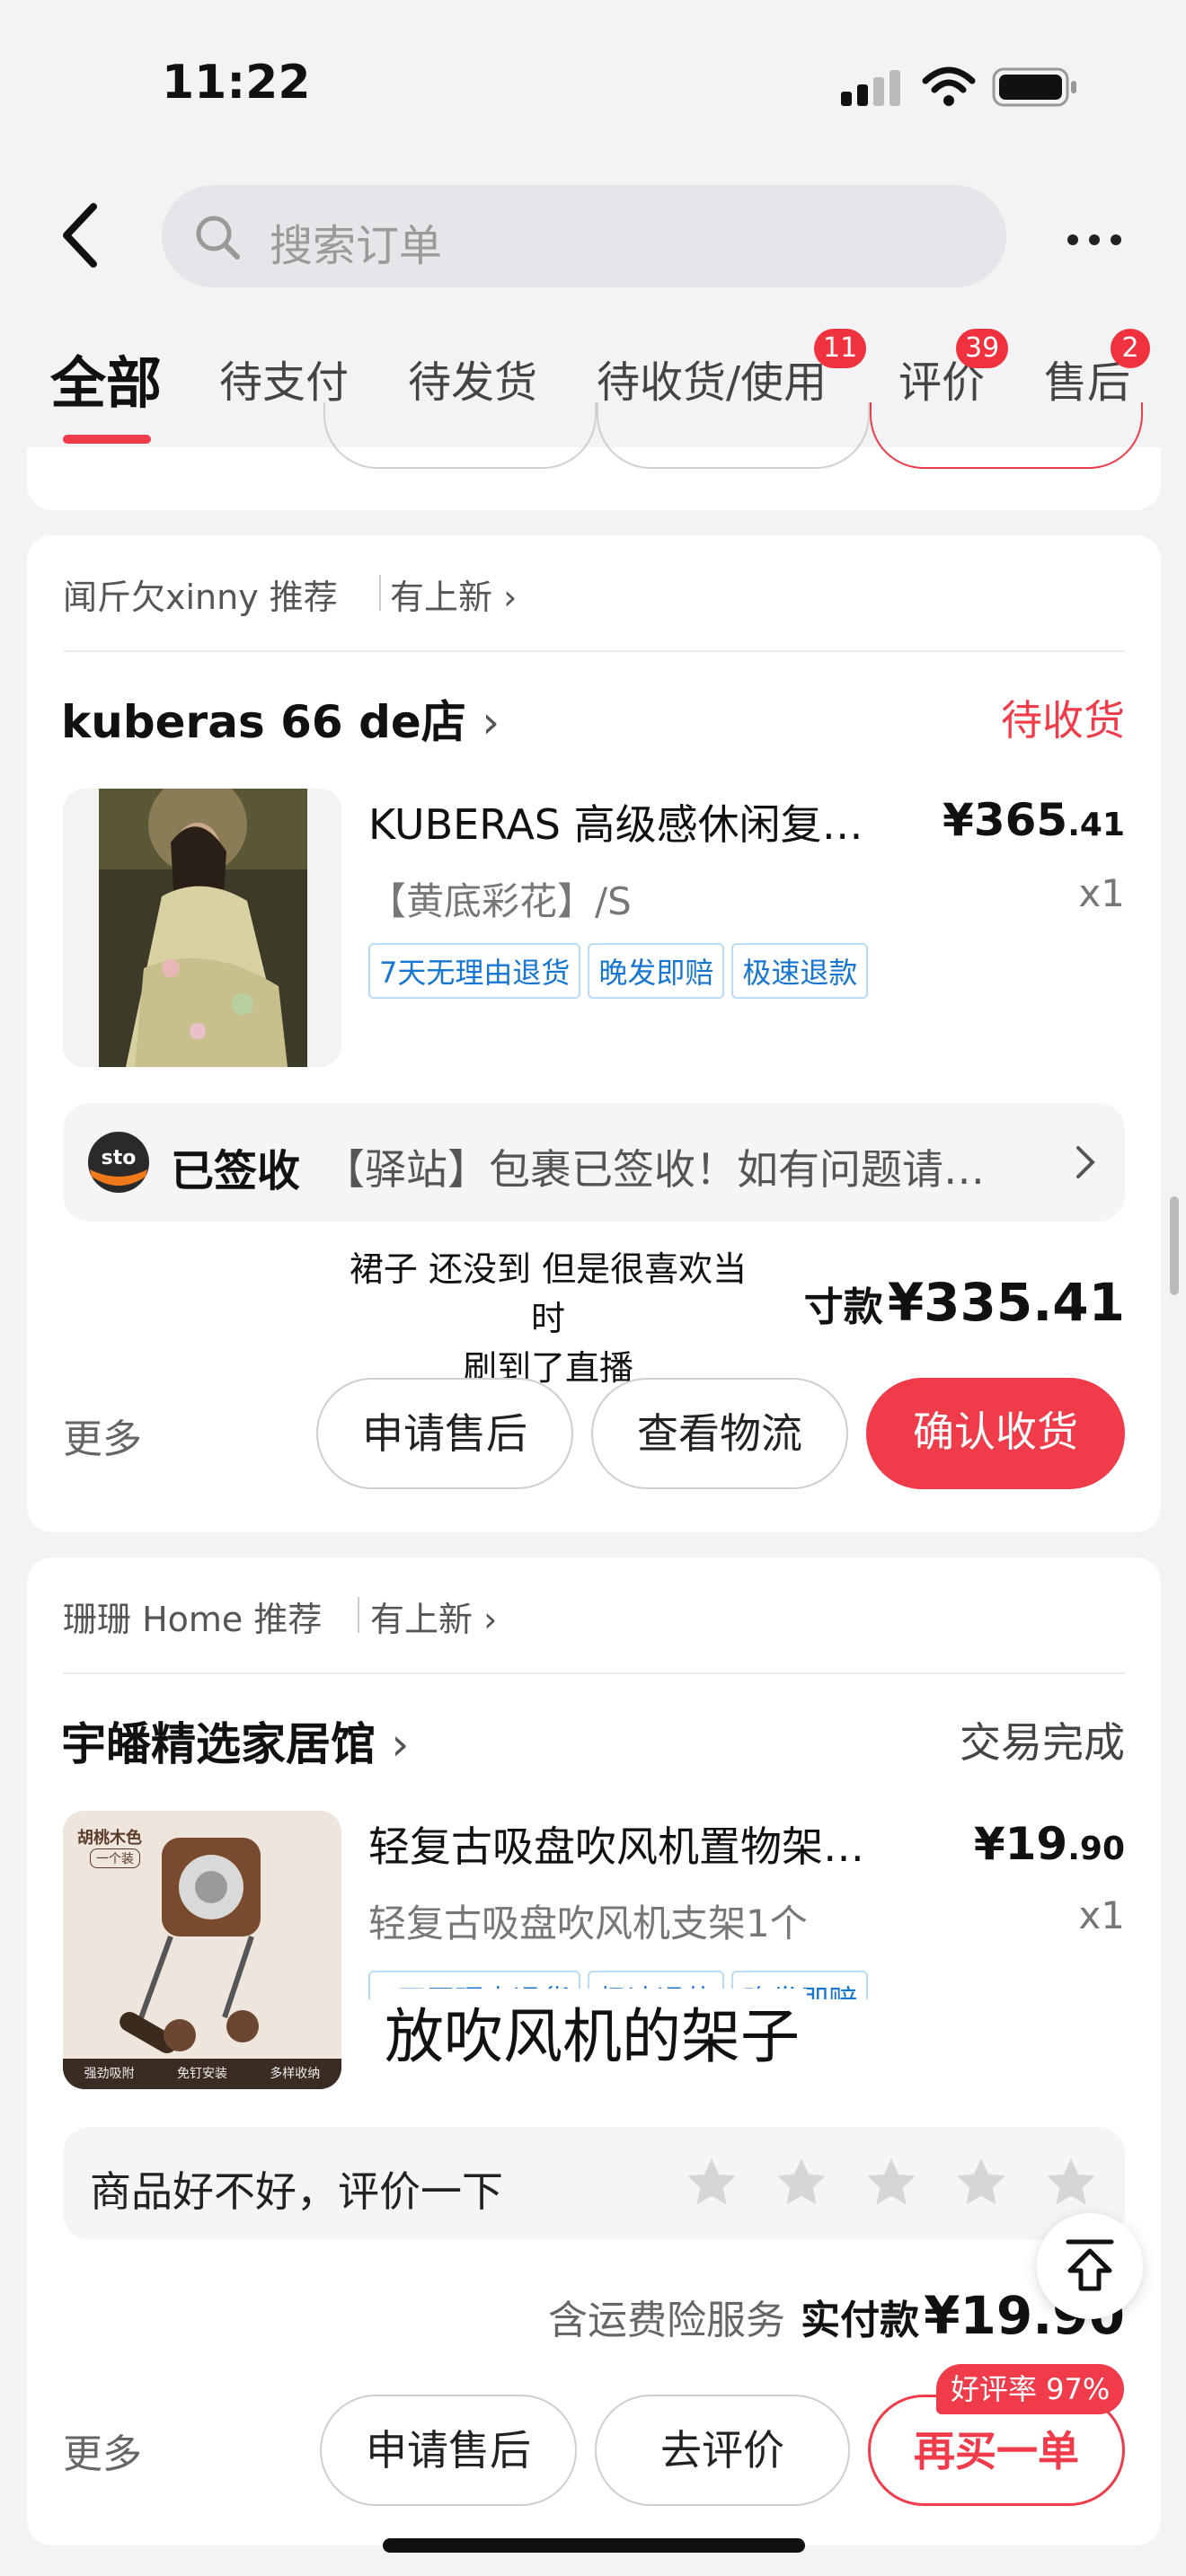  What do you see at coordinates (202, 1950) in the screenshot?
I see `product-thumbnail: 胡桃木色 一个装 强劲吸附 免钉安装 多样收纳` at bounding box center [202, 1950].